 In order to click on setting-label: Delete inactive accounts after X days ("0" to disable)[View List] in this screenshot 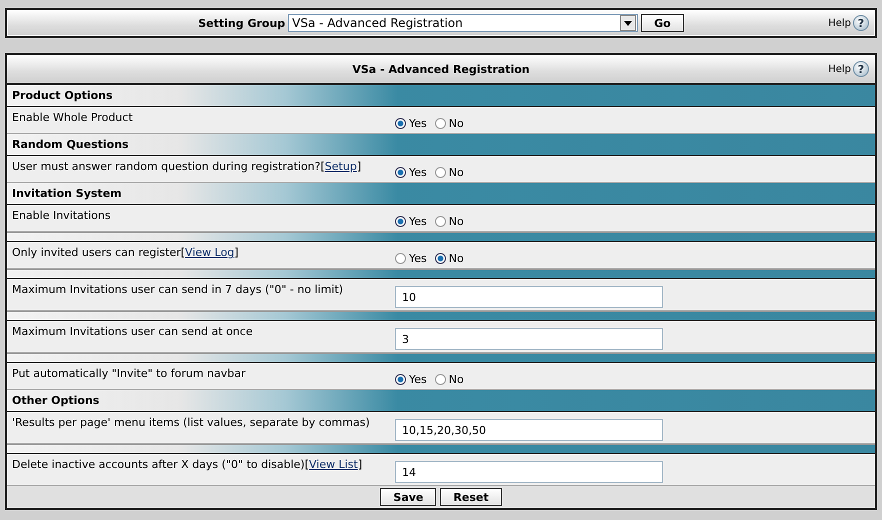, I will do `click(187, 465)`.